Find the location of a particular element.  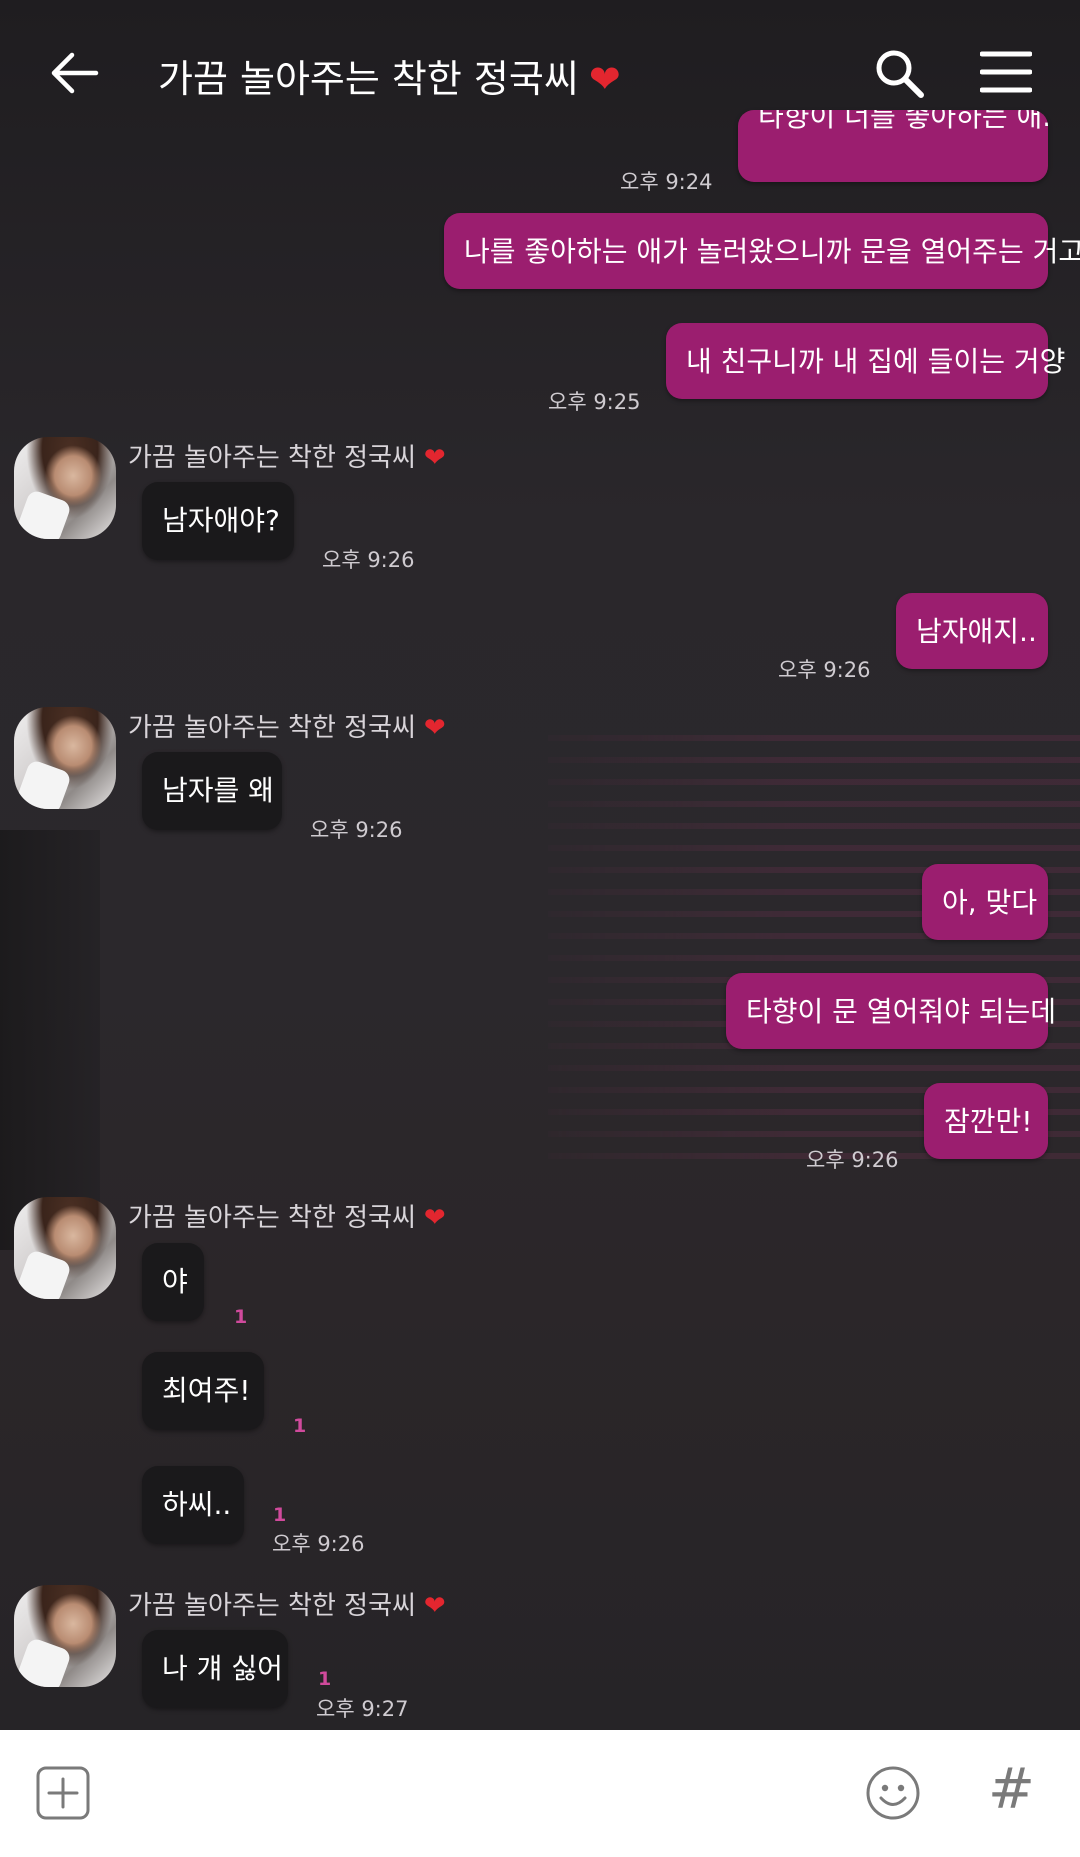

message-text: 남자애야? is located at coordinates (221, 520).